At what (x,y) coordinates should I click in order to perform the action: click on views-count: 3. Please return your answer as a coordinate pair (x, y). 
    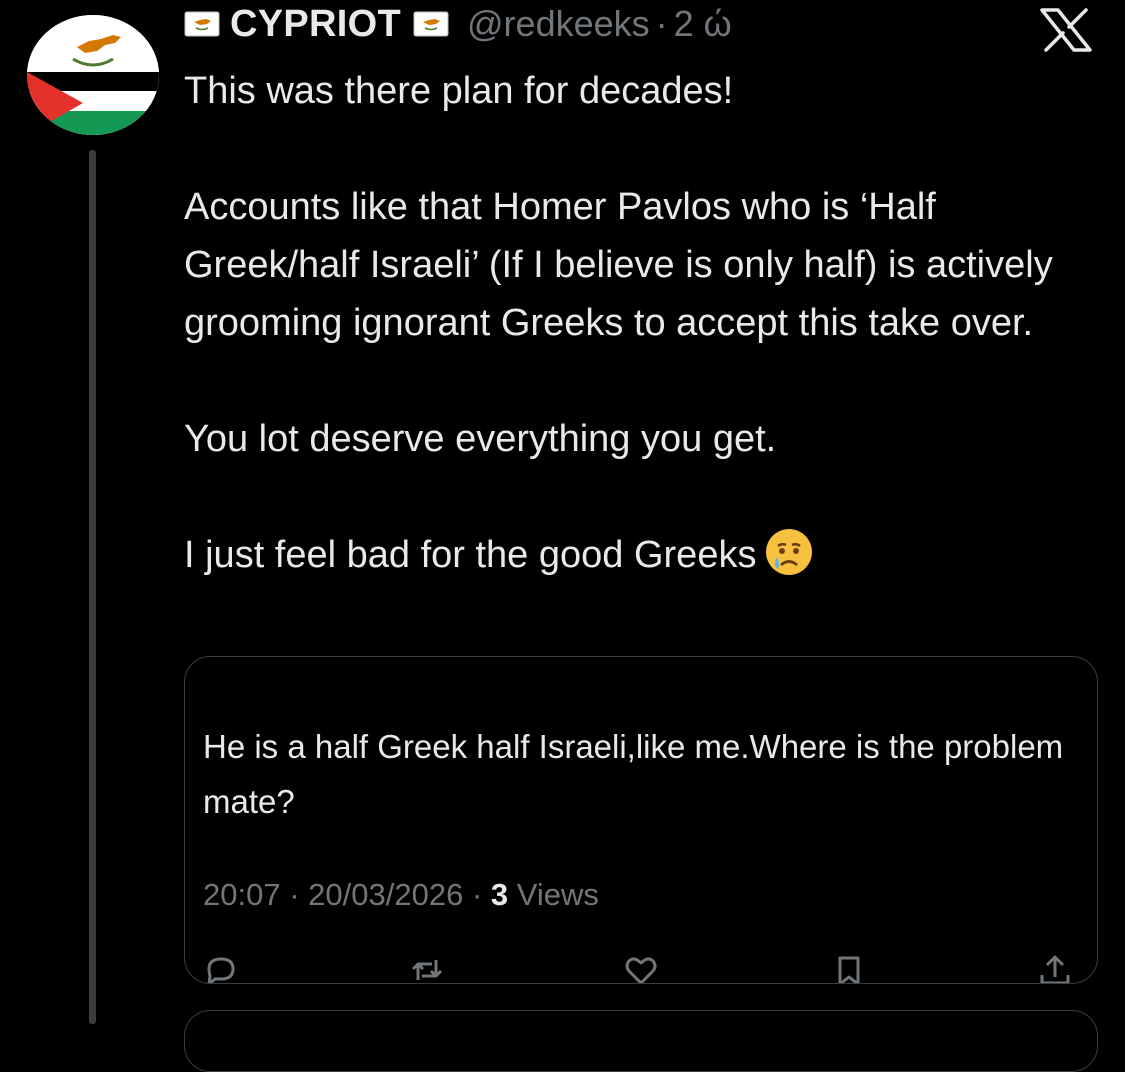
    Looking at the image, I should click on (499, 894).